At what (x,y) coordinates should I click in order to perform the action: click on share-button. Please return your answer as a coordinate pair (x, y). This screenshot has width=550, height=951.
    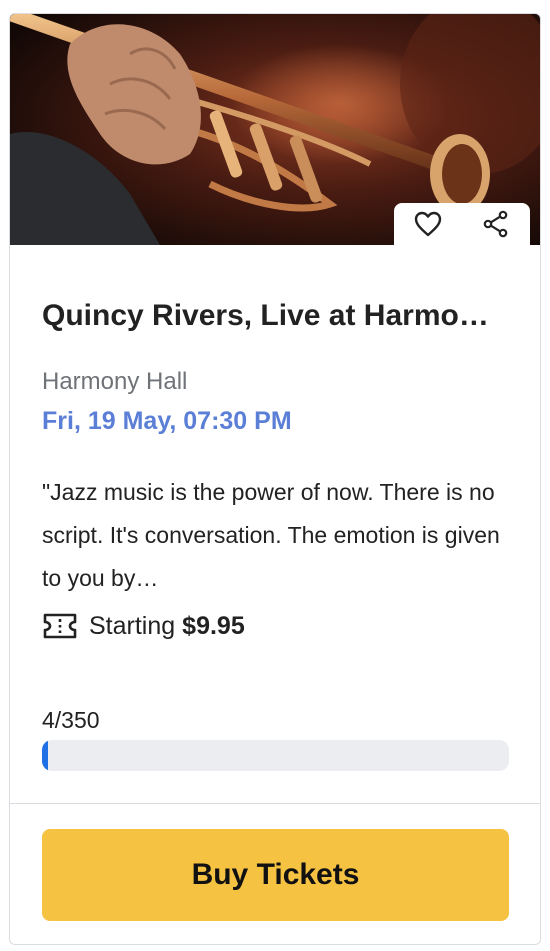
    Looking at the image, I should click on (496, 224).